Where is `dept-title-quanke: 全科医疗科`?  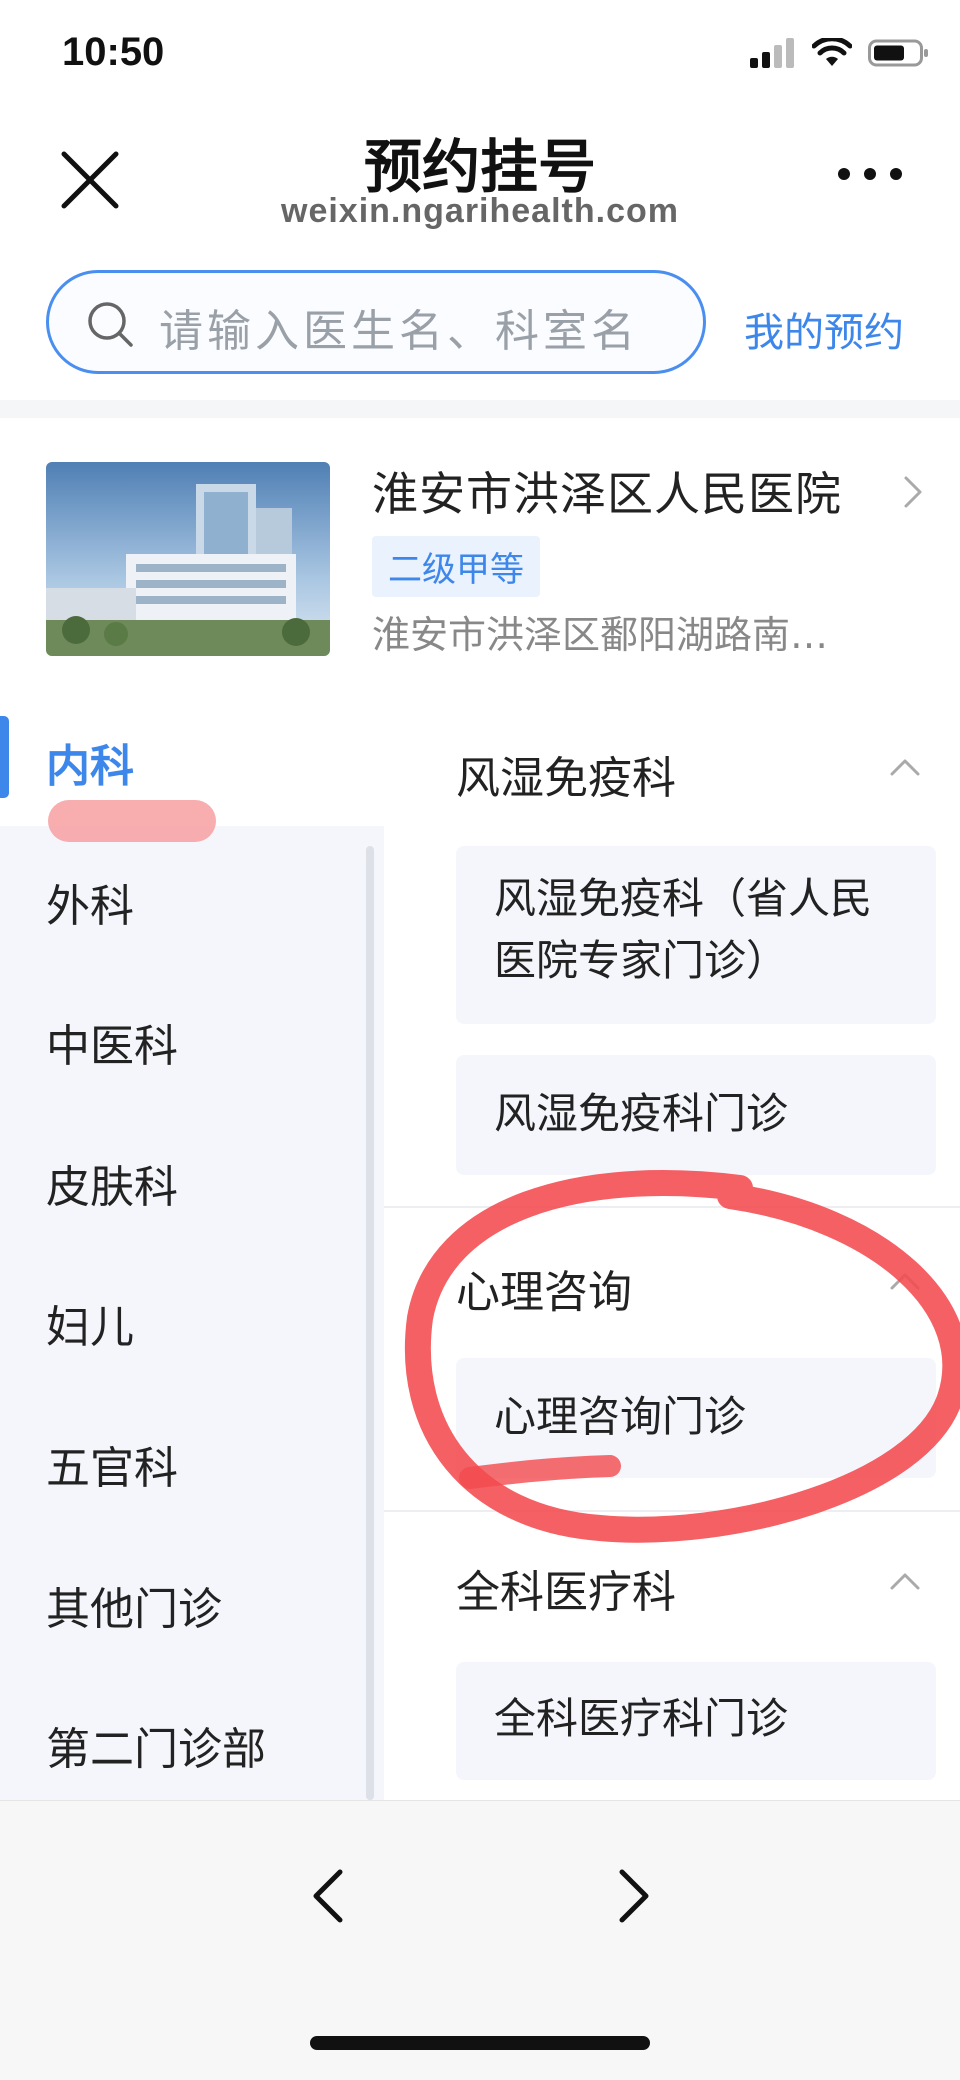
dept-title-quanke: 全科医疗科 is located at coordinates (566, 1588).